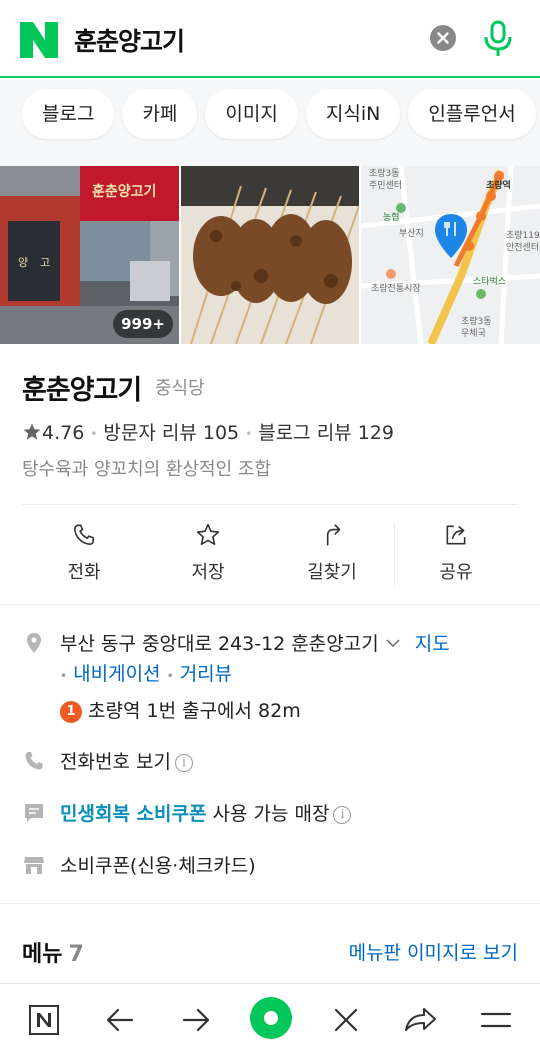  I want to click on green-dot-icon, so click(271, 1018).